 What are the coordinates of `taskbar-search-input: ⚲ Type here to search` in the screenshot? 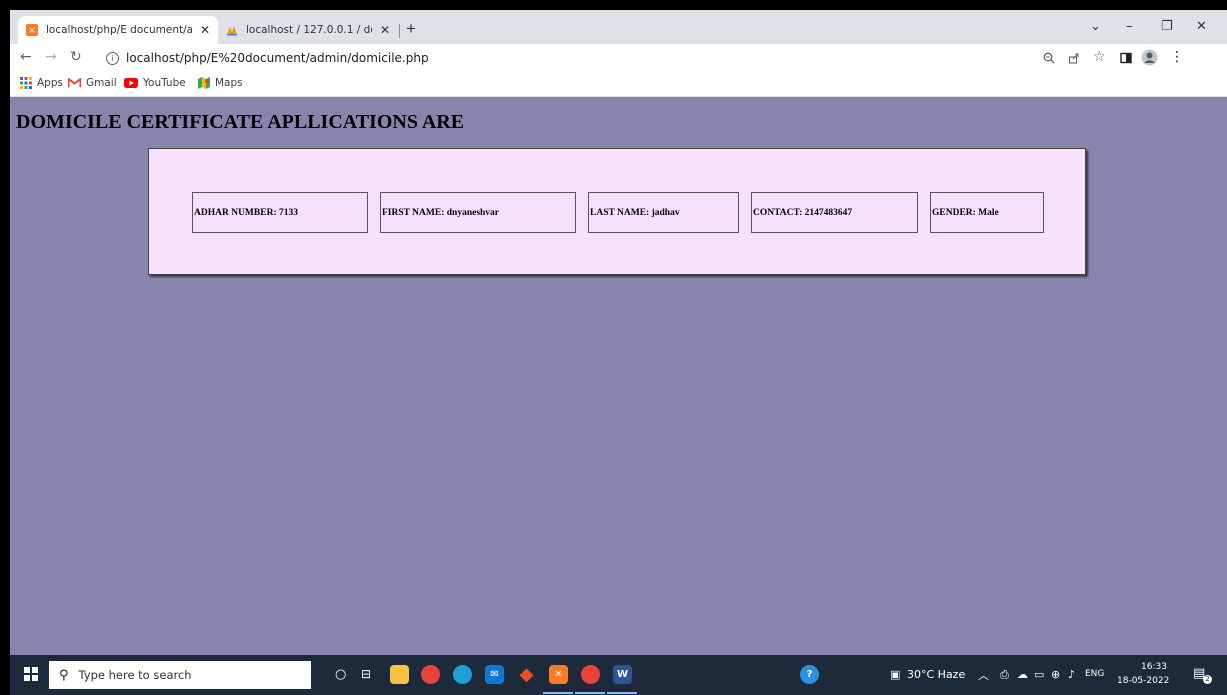 It's located at (180, 675).